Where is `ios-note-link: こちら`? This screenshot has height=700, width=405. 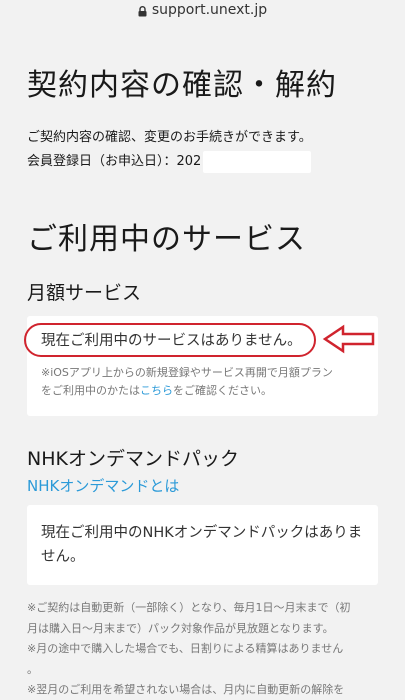 ios-note-link: こちら is located at coordinates (156, 390).